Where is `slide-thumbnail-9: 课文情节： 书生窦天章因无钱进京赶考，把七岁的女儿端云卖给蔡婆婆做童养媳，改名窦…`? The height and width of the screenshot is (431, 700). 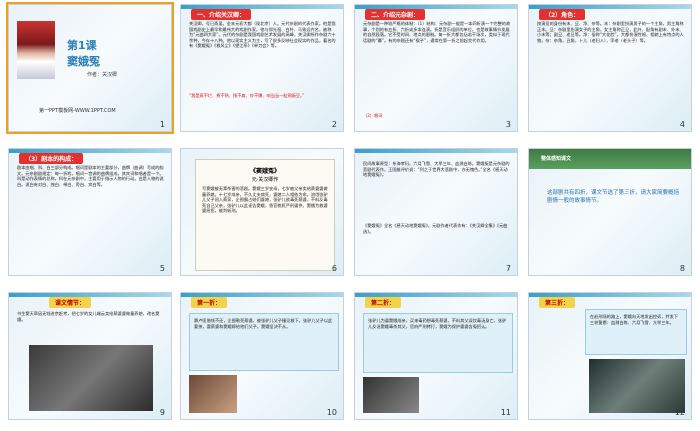
slide-thumbnail-9: 课文情节： 书生窦天章因无钱进京赶考，把七岁的女儿端云卖给蔡婆婆做童养媳，改名窦… is located at coordinates (90, 356).